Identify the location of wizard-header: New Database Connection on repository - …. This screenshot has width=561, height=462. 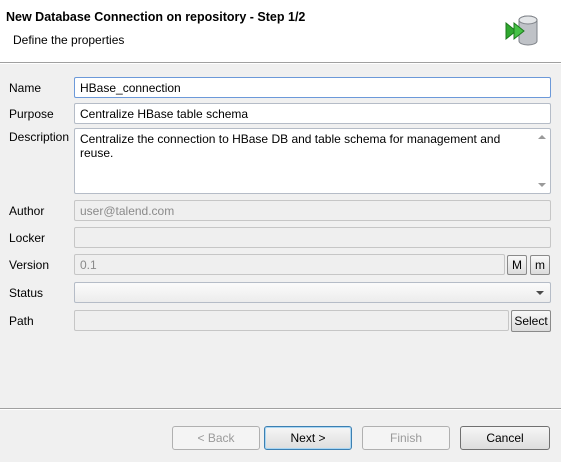
(280, 31).